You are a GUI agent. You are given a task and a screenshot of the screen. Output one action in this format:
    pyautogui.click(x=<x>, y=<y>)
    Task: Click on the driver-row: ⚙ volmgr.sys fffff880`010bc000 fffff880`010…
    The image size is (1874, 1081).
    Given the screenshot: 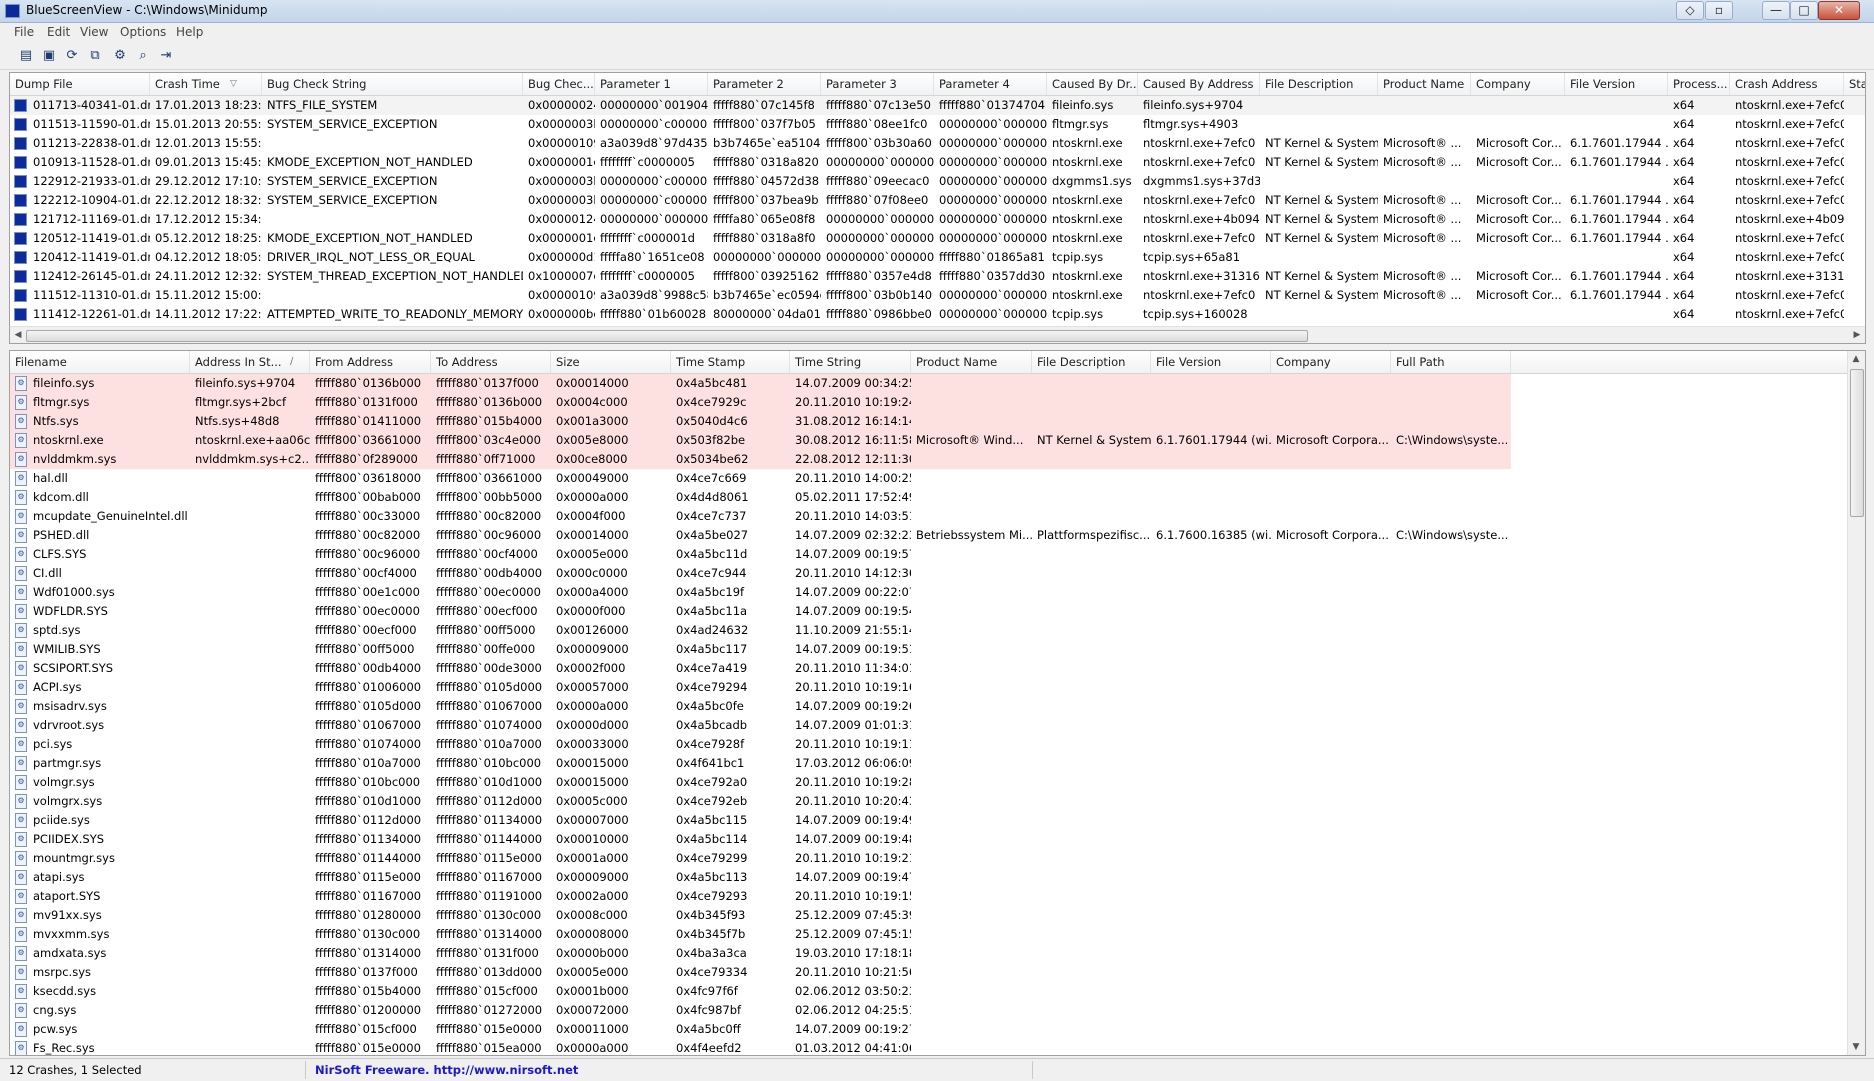 What is the action you would take?
    pyautogui.click(x=937, y=782)
    